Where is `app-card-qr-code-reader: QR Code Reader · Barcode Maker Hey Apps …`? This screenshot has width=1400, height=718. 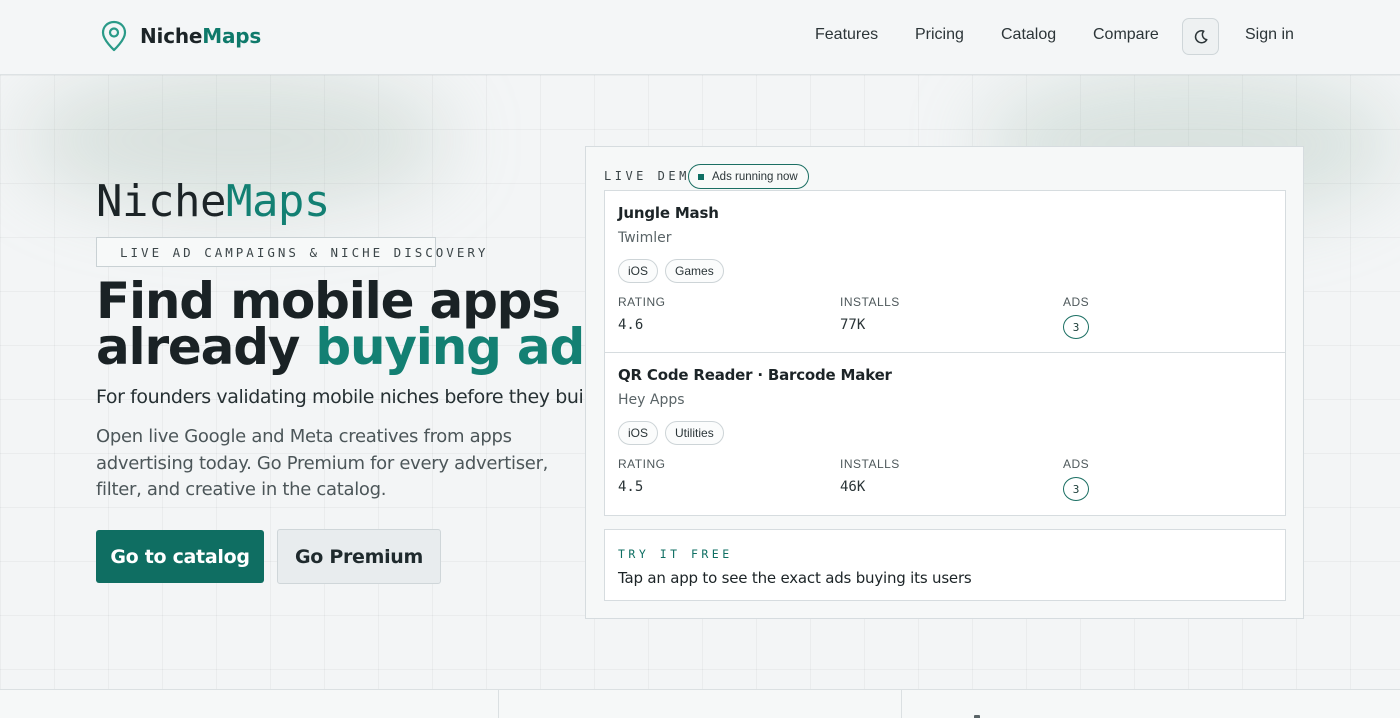 app-card-qr-code-reader: QR Code Reader · Barcode Maker Hey Apps … is located at coordinates (945, 434).